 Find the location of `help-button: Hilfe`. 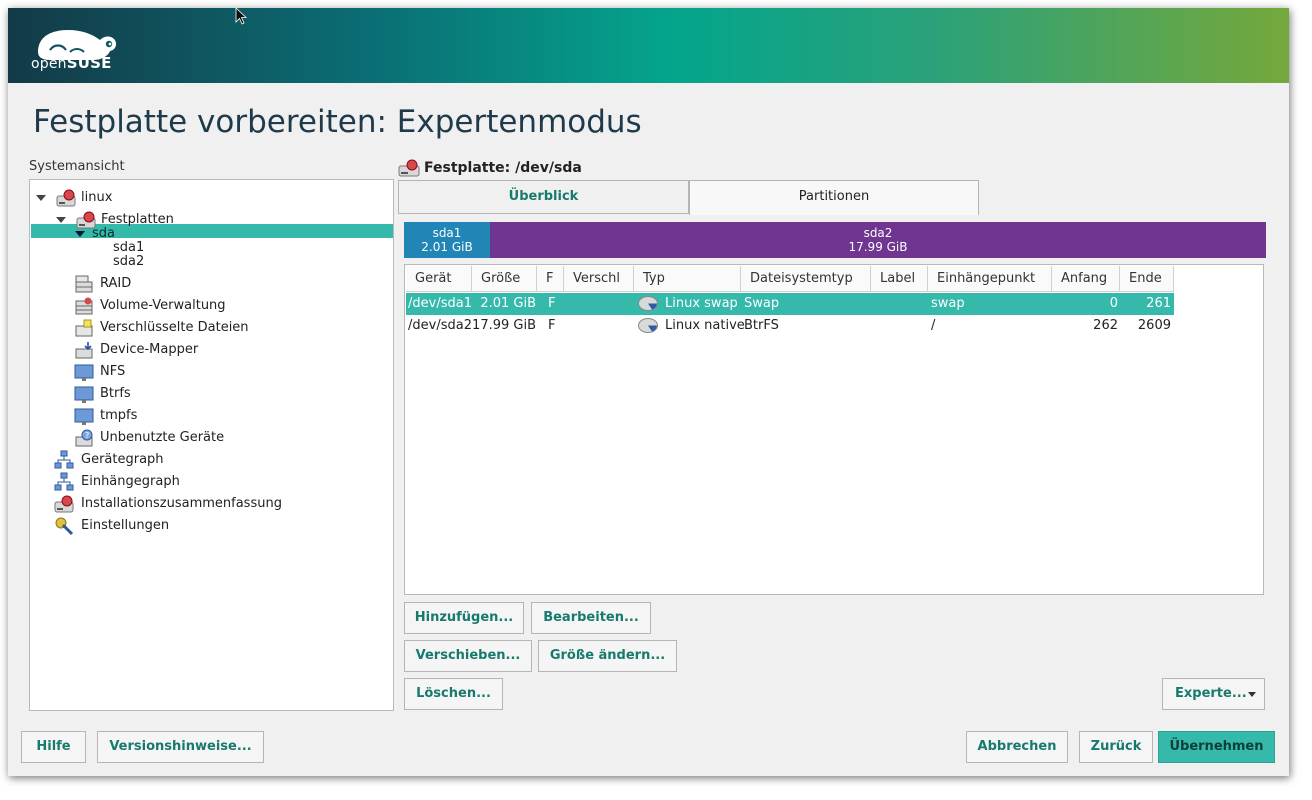

help-button: Hilfe is located at coordinates (53, 747).